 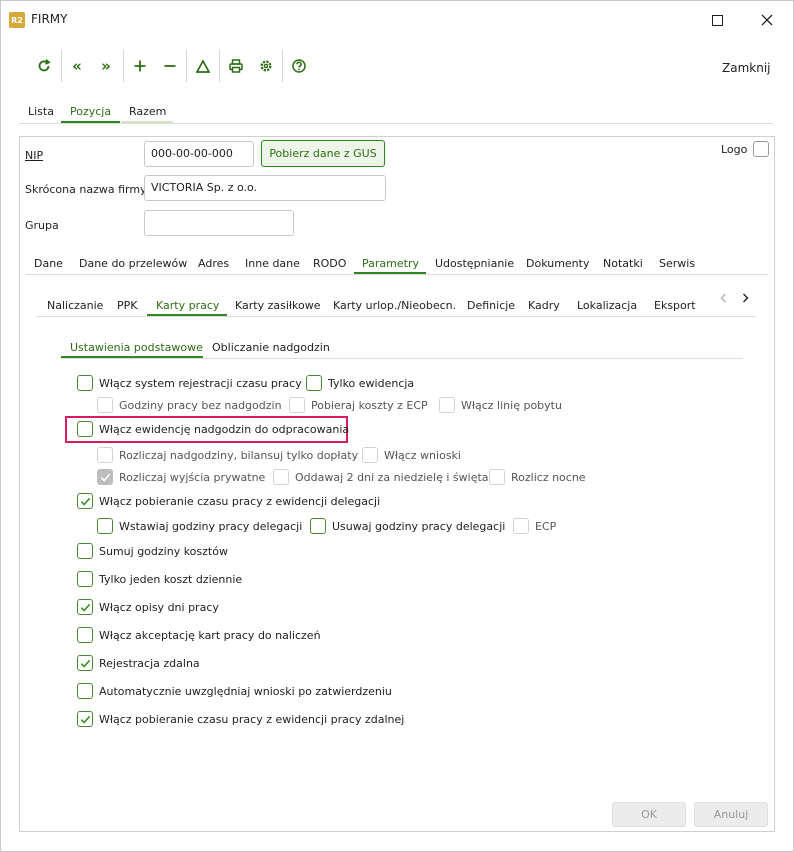 What do you see at coordinates (136, 347) in the screenshot?
I see `tab-ustawienia-podstawowe: Ustawienia podstawowe` at bounding box center [136, 347].